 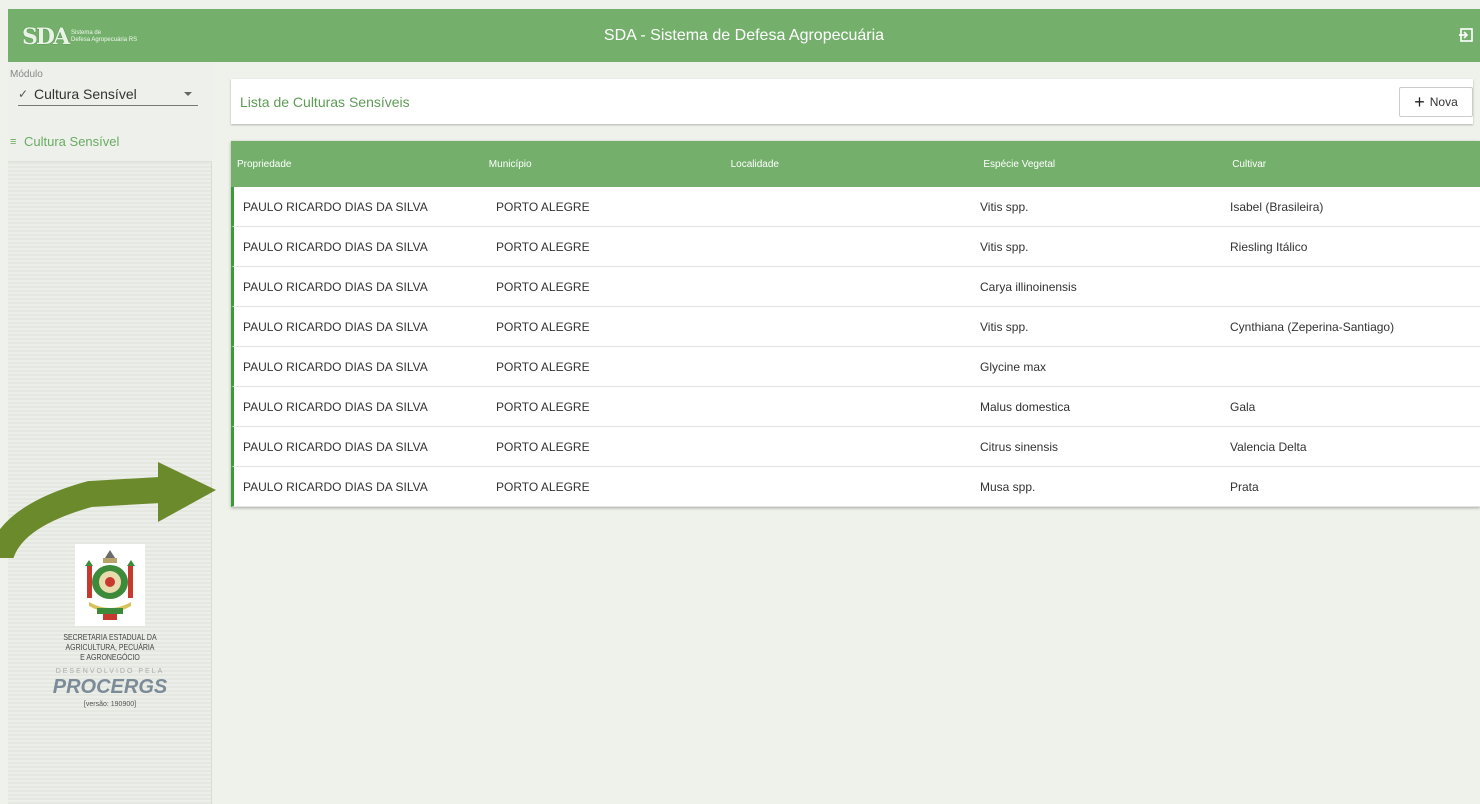 What do you see at coordinates (1268, 446) in the screenshot?
I see `cell-cultivar: Valencia Delta` at bounding box center [1268, 446].